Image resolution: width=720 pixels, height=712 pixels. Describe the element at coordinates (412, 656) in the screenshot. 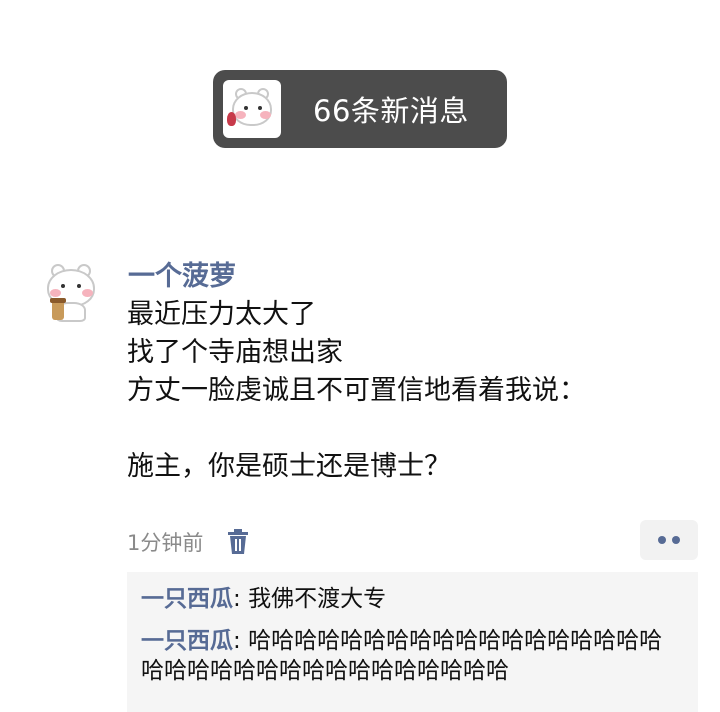

I see `comment-item: 一只西瓜: 哈哈哈哈哈哈哈哈哈哈哈哈哈哈哈哈哈哈哈哈哈哈哈哈哈哈哈哈哈哈哈哈哈哈` at that location.